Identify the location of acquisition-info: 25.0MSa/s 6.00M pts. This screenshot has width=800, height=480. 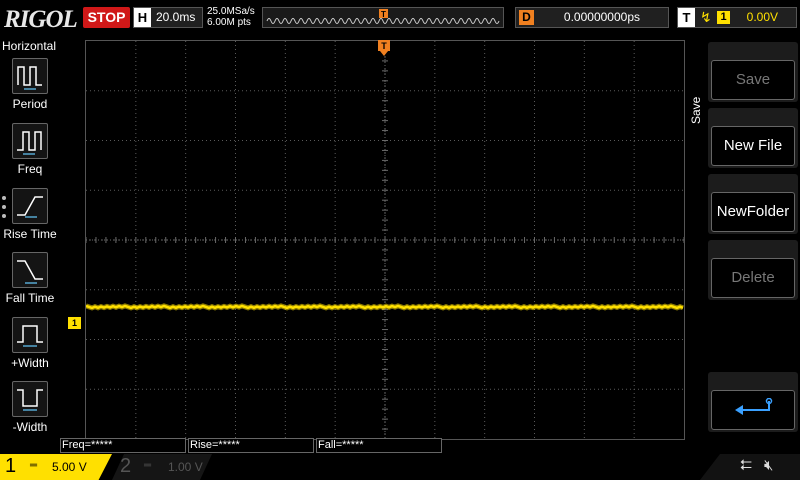
(231, 17).